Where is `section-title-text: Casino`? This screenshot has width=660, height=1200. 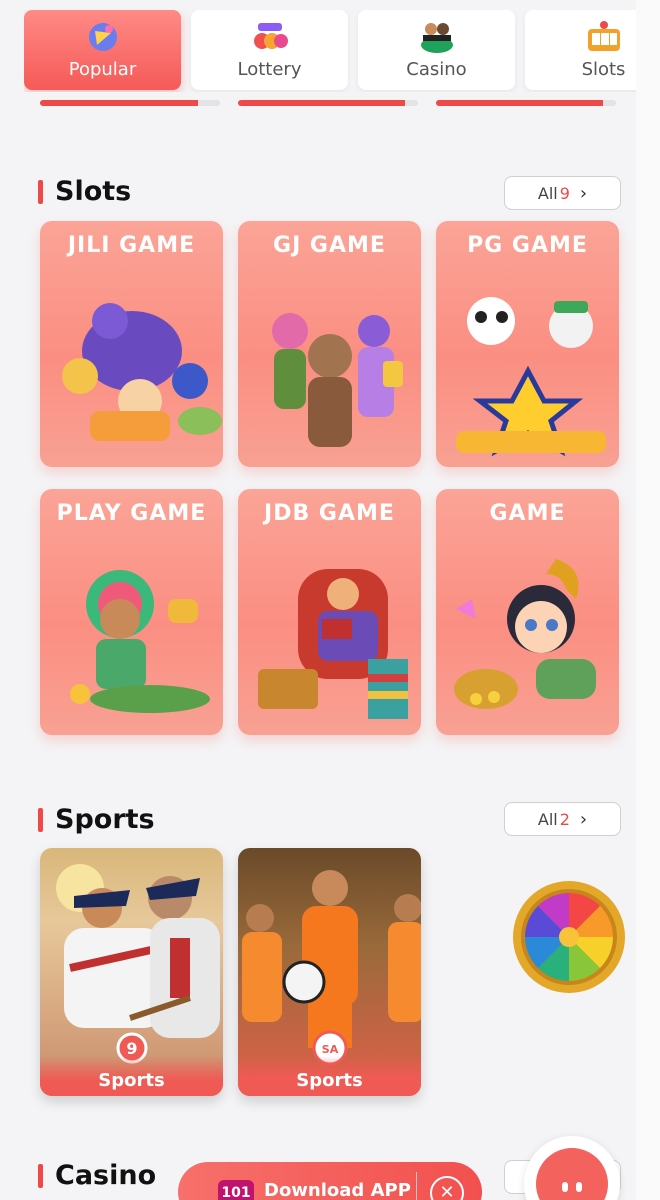 section-title-text: Casino is located at coordinates (106, 1175).